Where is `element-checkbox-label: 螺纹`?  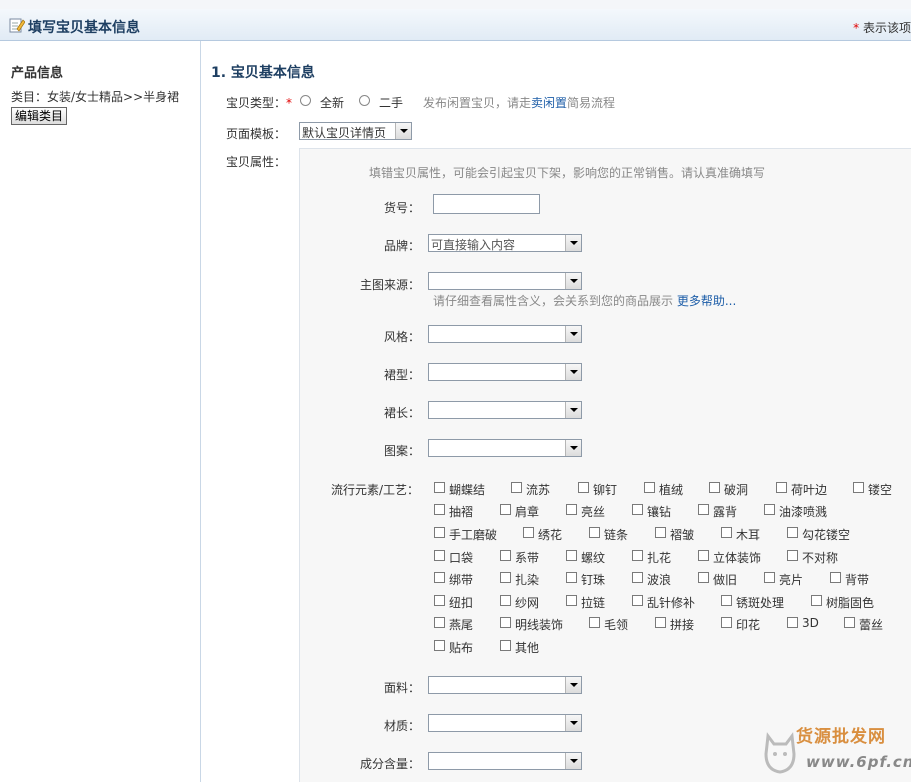 element-checkbox-label: 螺纹 is located at coordinates (593, 558).